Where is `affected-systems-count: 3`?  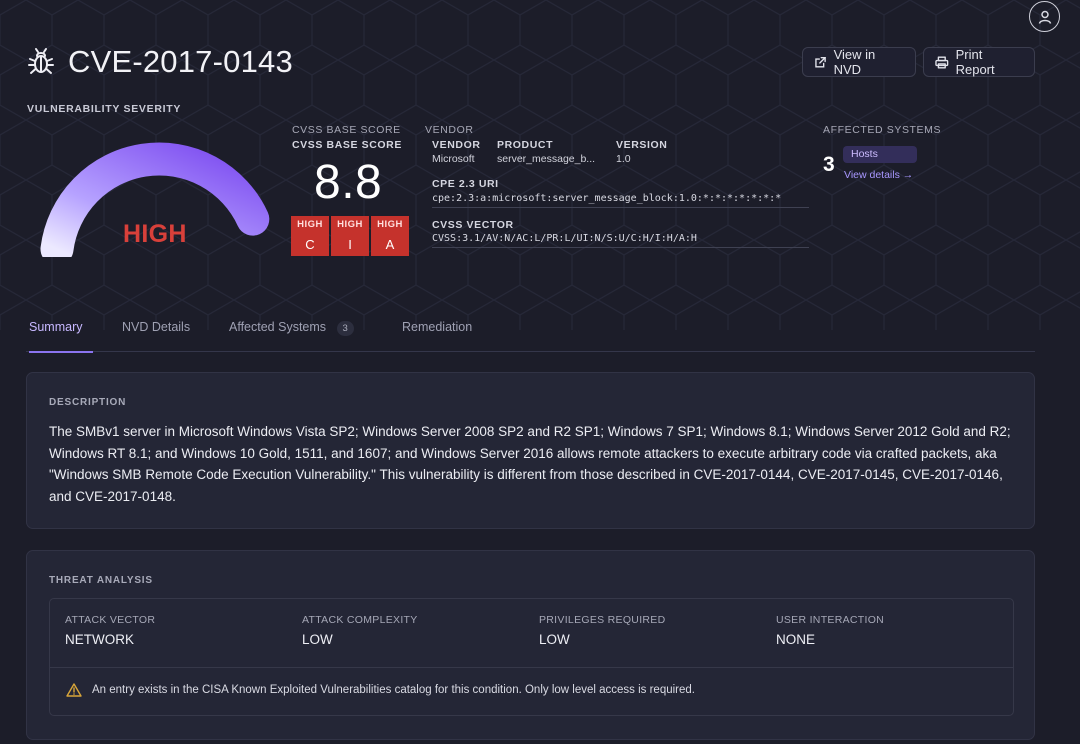 affected-systems-count: 3 is located at coordinates (829, 164).